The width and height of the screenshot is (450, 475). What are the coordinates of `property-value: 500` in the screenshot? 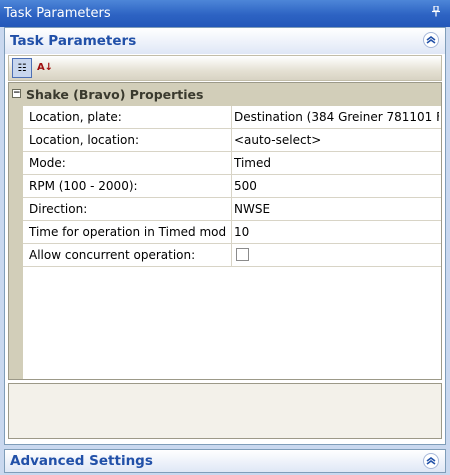 It's located at (336, 186).